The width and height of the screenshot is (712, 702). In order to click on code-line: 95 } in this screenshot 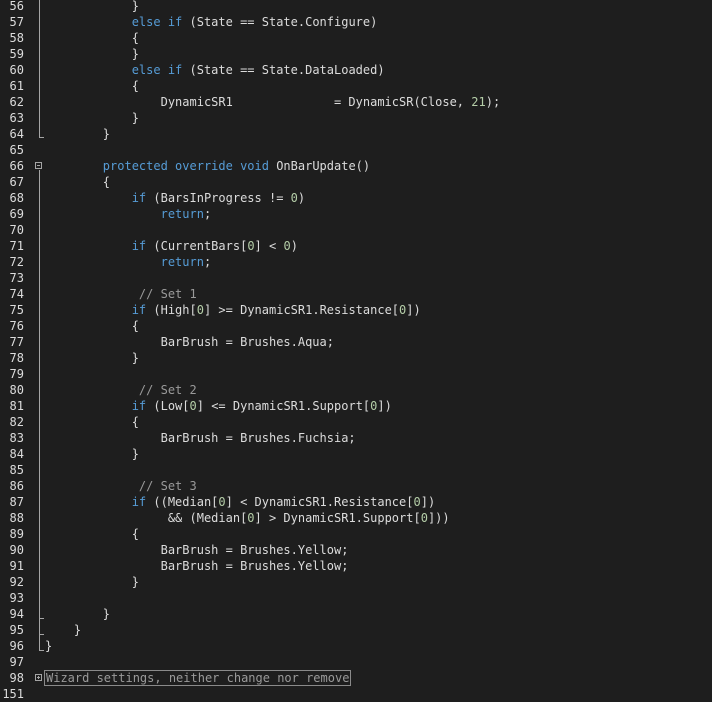, I will do `click(356, 630)`.